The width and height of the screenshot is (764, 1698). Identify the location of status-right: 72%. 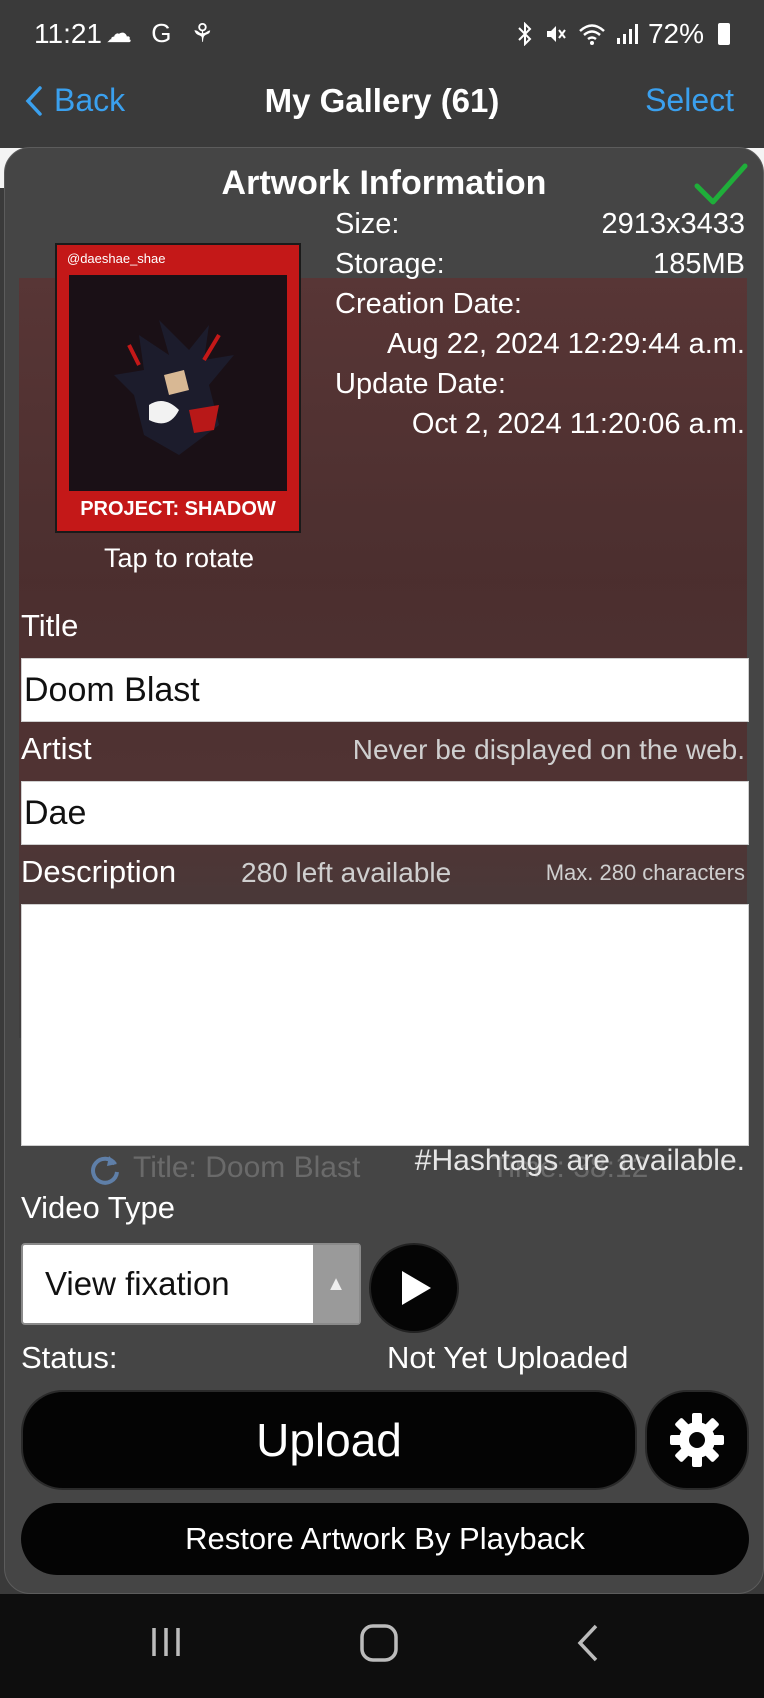
(623, 34).